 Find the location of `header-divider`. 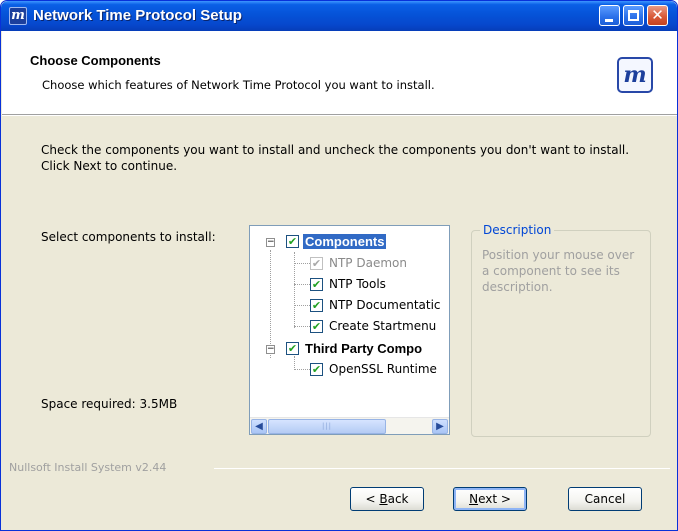

header-divider is located at coordinates (339, 115).